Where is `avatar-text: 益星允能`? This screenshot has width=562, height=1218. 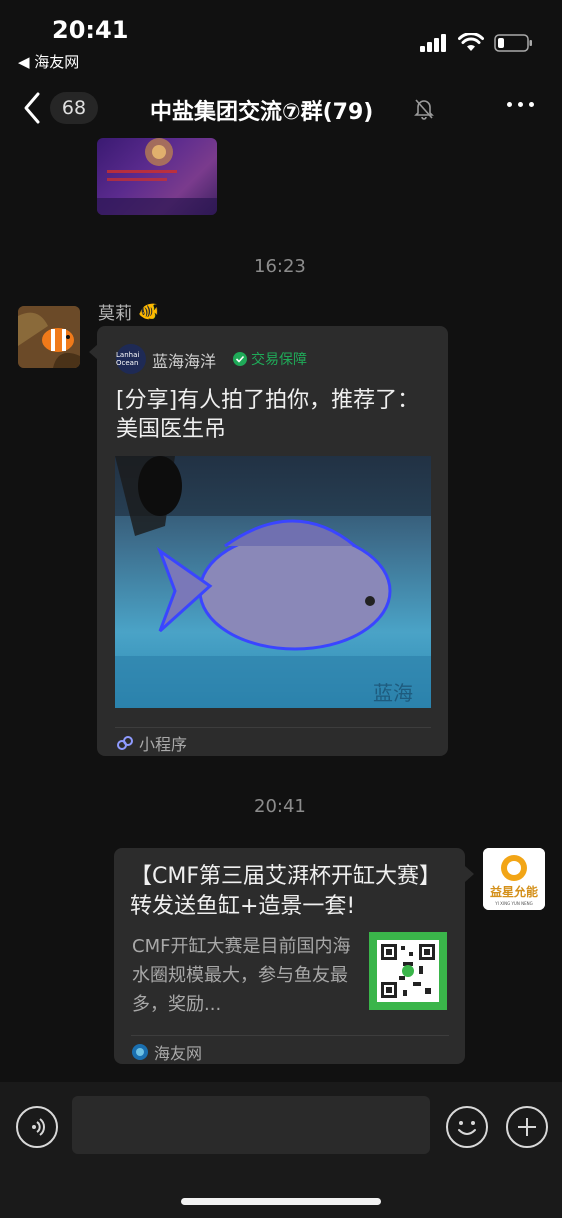
avatar-text: 益星允能 is located at coordinates (514, 891).